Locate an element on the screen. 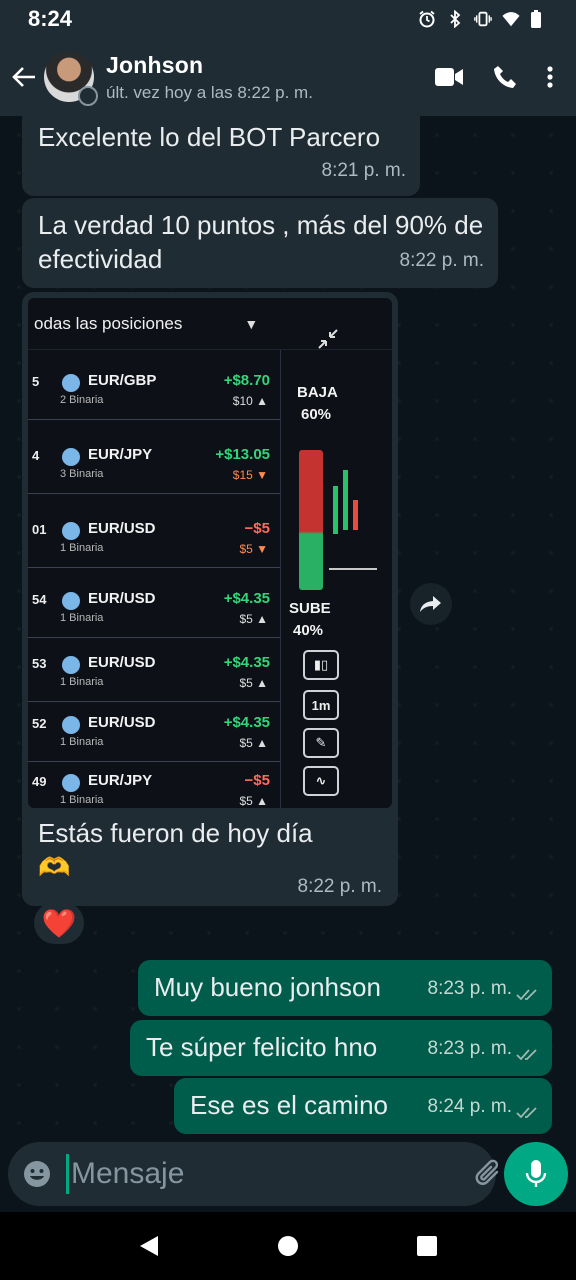  trade-panel: BAJA 60% SUBE 40% ▮▯ 1m ✎ ∿ is located at coordinates (336, 568).